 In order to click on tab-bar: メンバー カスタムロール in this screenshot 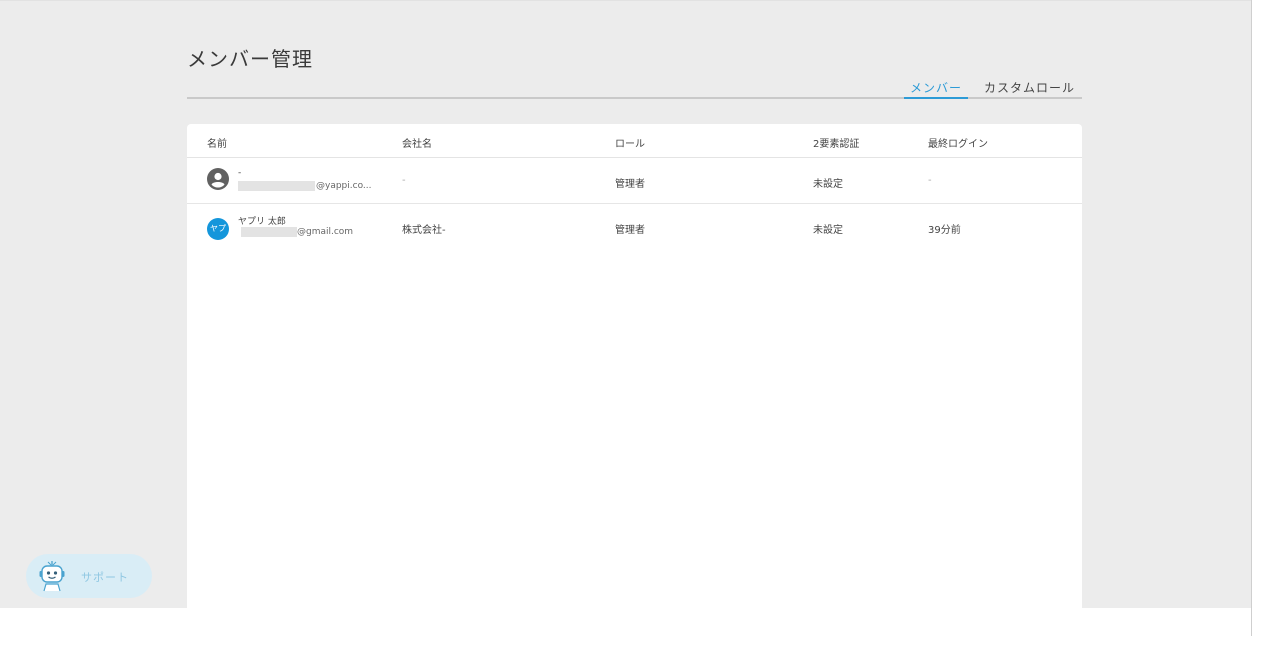, I will do `click(634, 87)`.